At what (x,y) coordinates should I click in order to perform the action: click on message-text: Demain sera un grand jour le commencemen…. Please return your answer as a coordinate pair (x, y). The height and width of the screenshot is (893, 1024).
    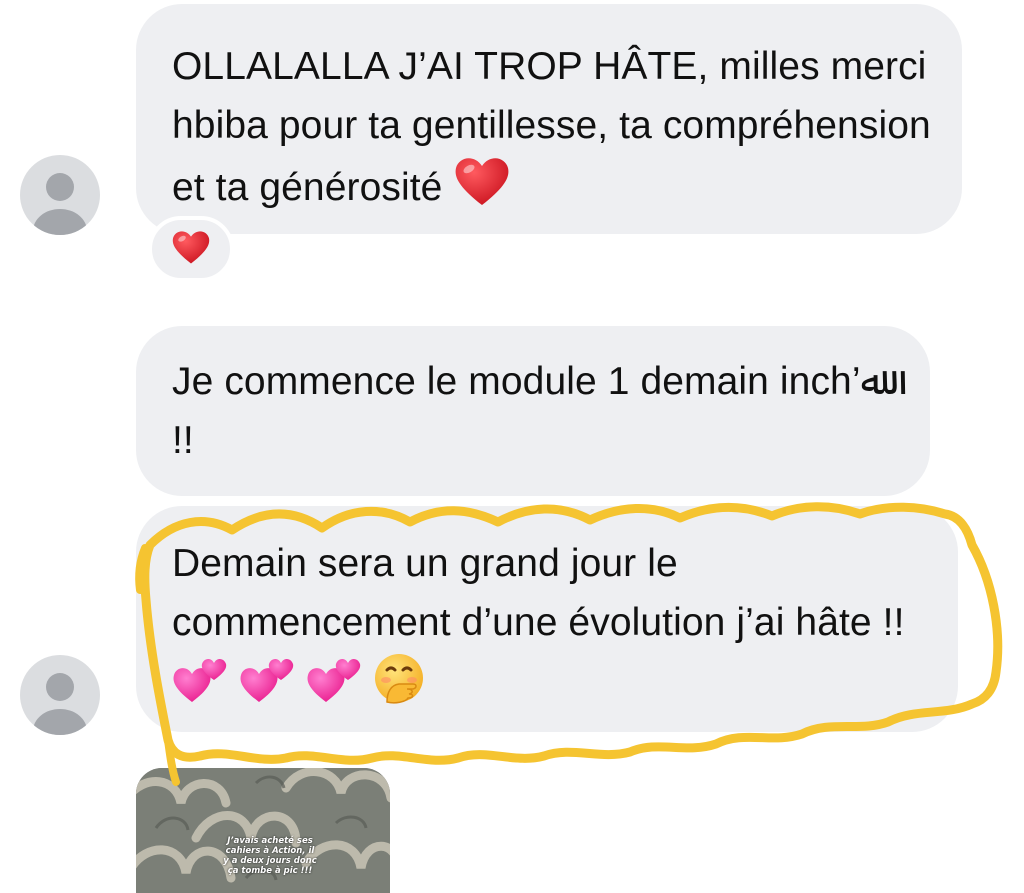
    Looking at the image, I should click on (538, 593).